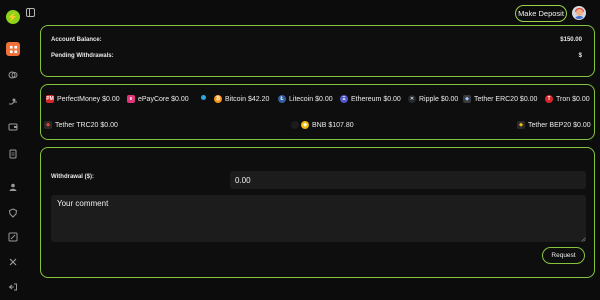  Describe the element at coordinates (567, 99) in the screenshot. I see `asset-tron: T Tron $0.00` at that location.